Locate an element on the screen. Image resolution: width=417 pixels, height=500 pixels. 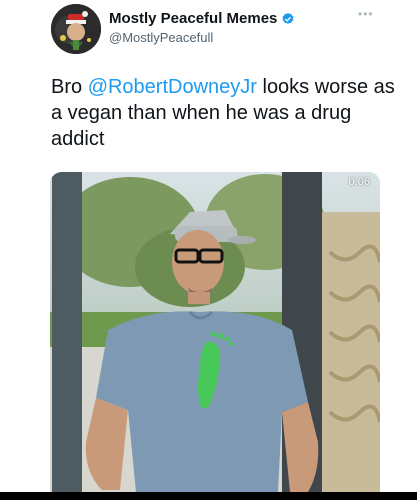
avatar-image is located at coordinates (76, 29).